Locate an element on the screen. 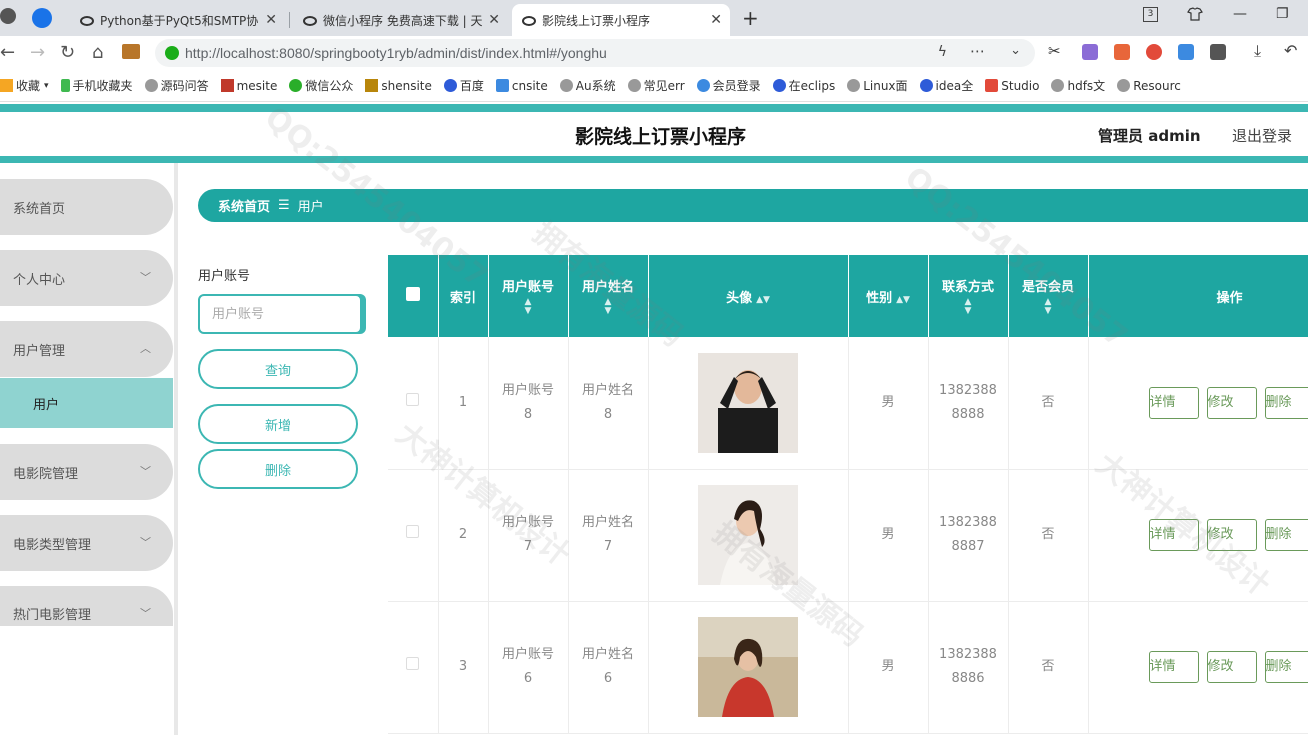 The width and height of the screenshot is (1308, 735). bookmark-item: idea全 is located at coordinates (946, 85).